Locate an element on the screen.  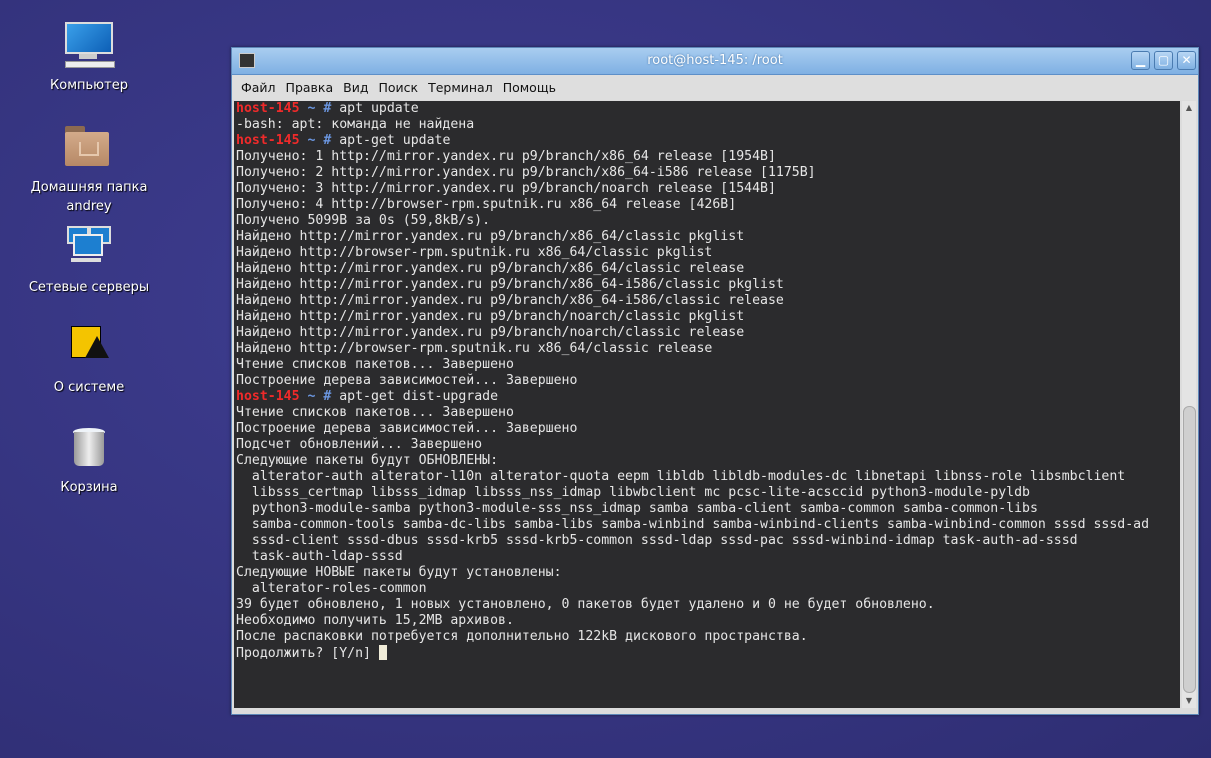
computer-icon is located at coordinates (89, 46).